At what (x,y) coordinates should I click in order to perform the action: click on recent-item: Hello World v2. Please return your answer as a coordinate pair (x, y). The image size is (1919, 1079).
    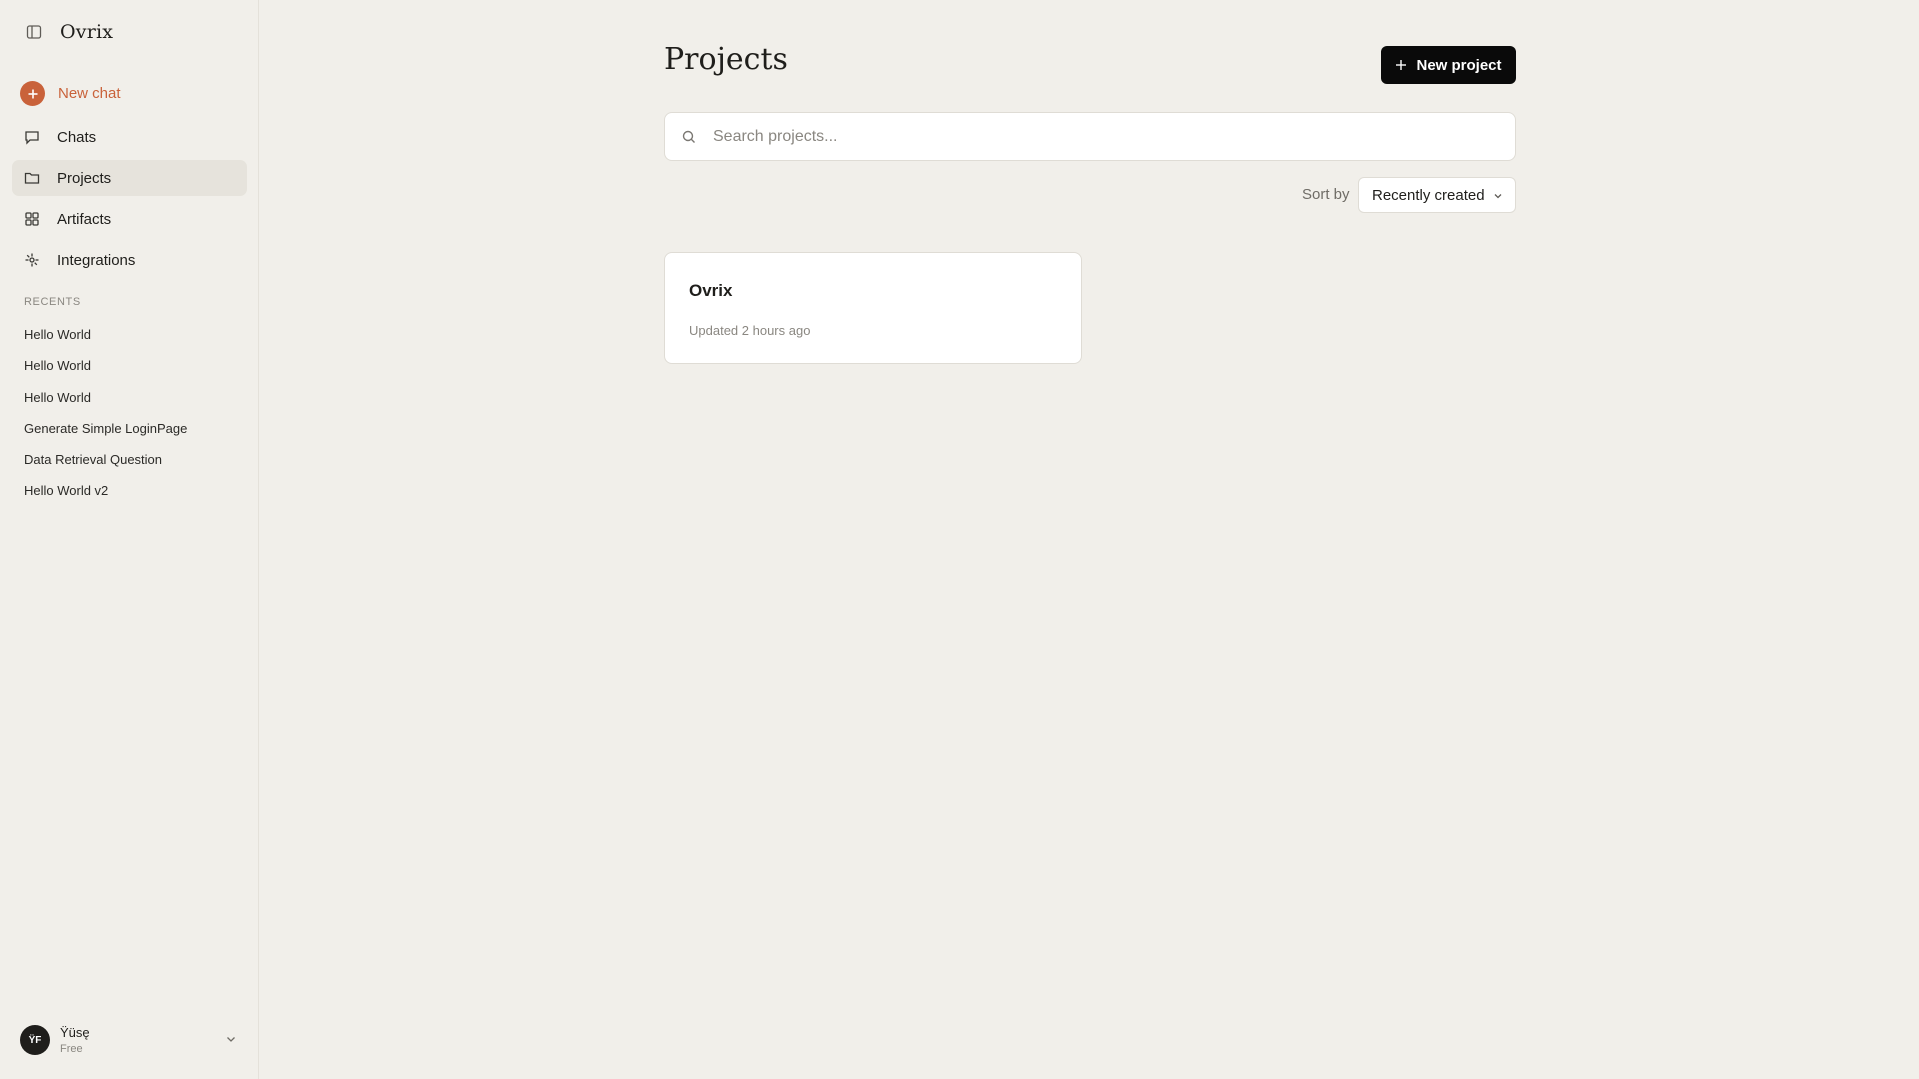
    Looking at the image, I should click on (66, 490).